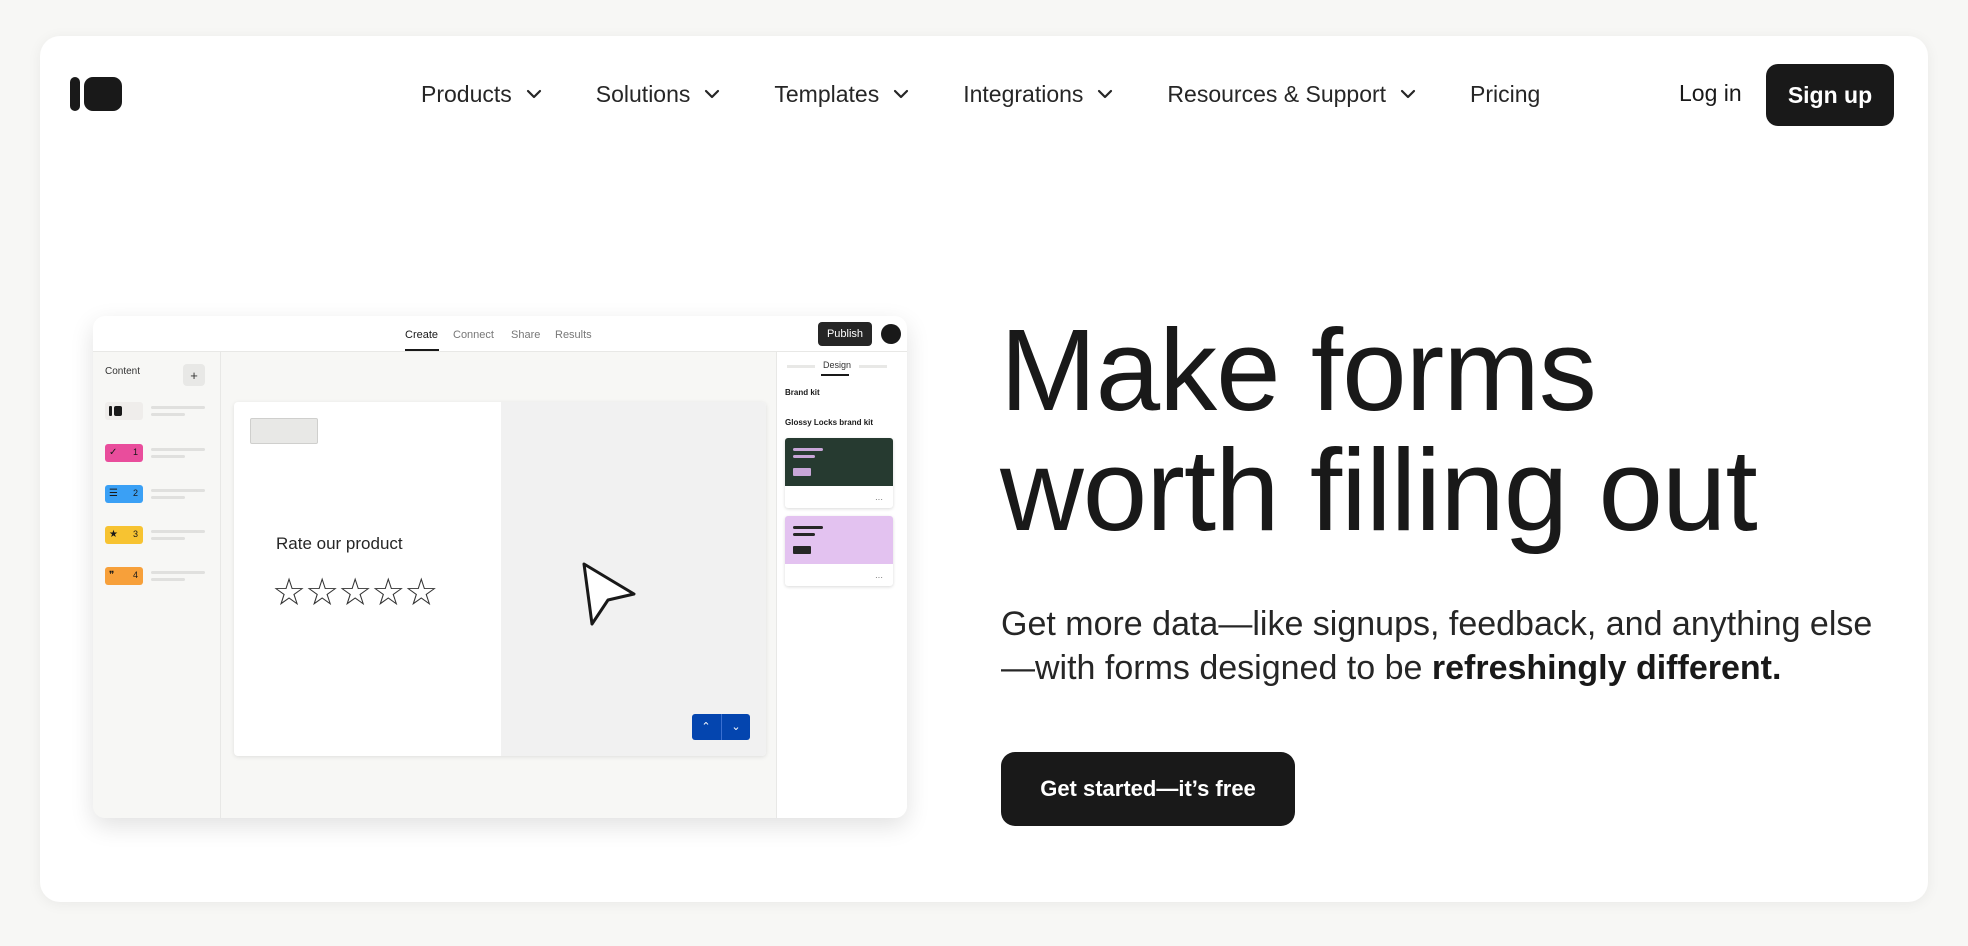  What do you see at coordinates (835, 375) in the screenshot?
I see `design-tab-underline` at bounding box center [835, 375].